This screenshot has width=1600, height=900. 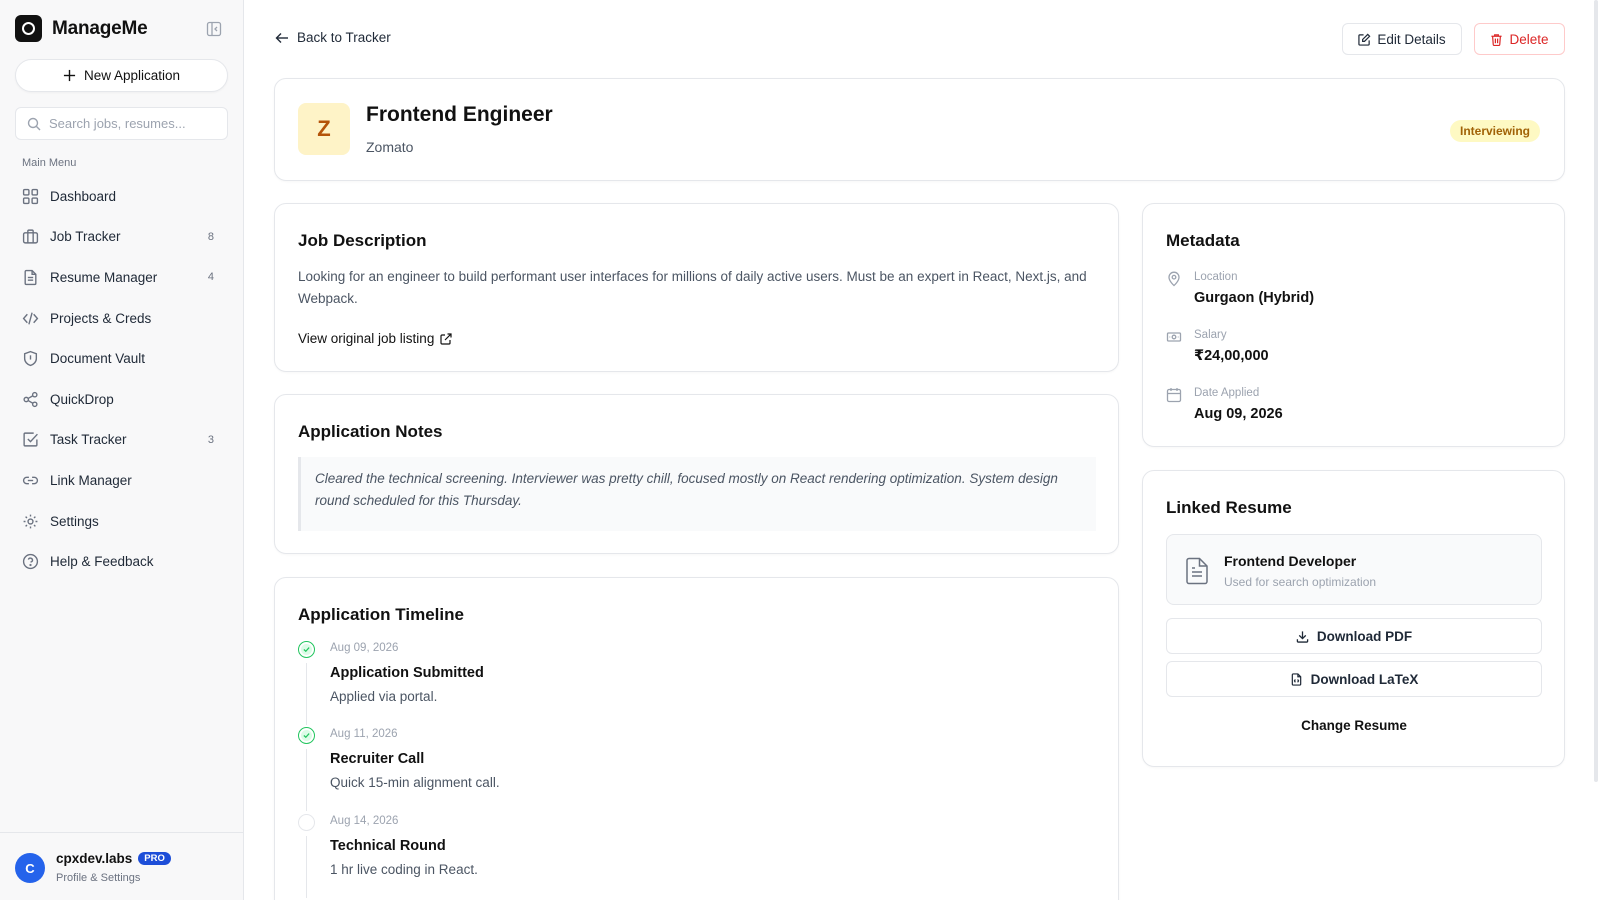 What do you see at coordinates (388, 846) in the screenshot?
I see `timeline-title: Technical Round` at bounding box center [388, 846].